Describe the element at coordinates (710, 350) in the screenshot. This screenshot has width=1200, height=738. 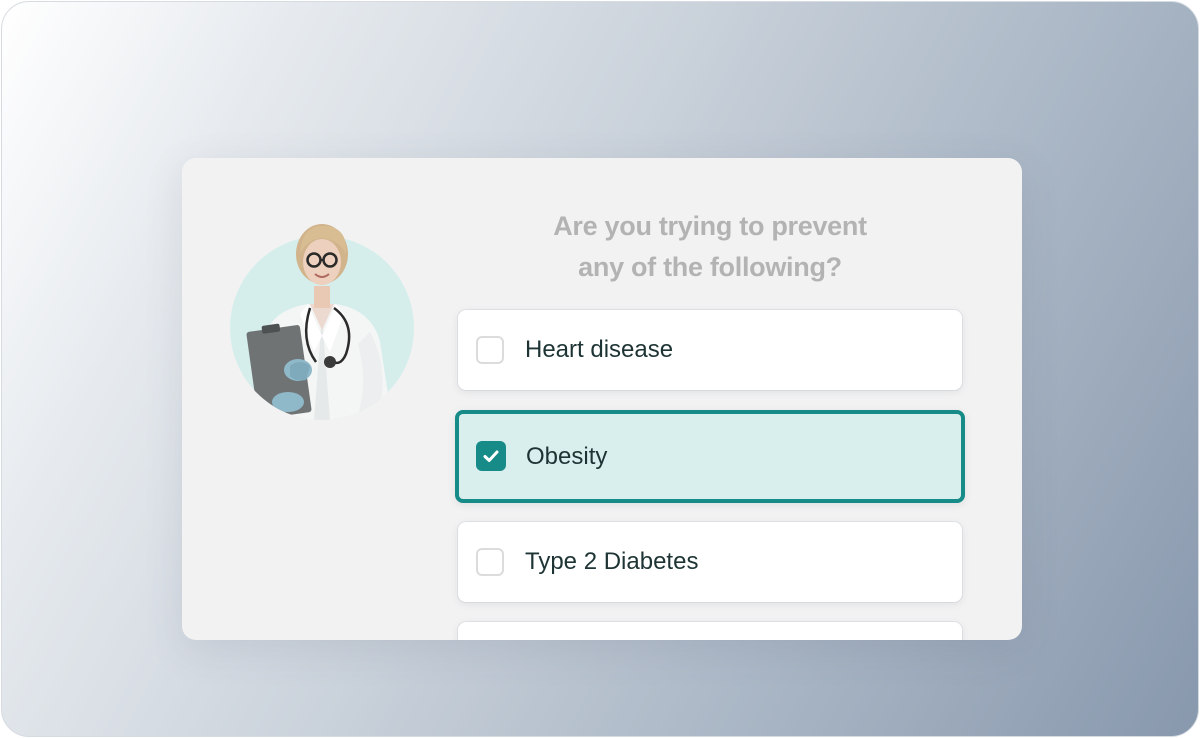
I see `option-heart-disease: Heart disease` at that location.